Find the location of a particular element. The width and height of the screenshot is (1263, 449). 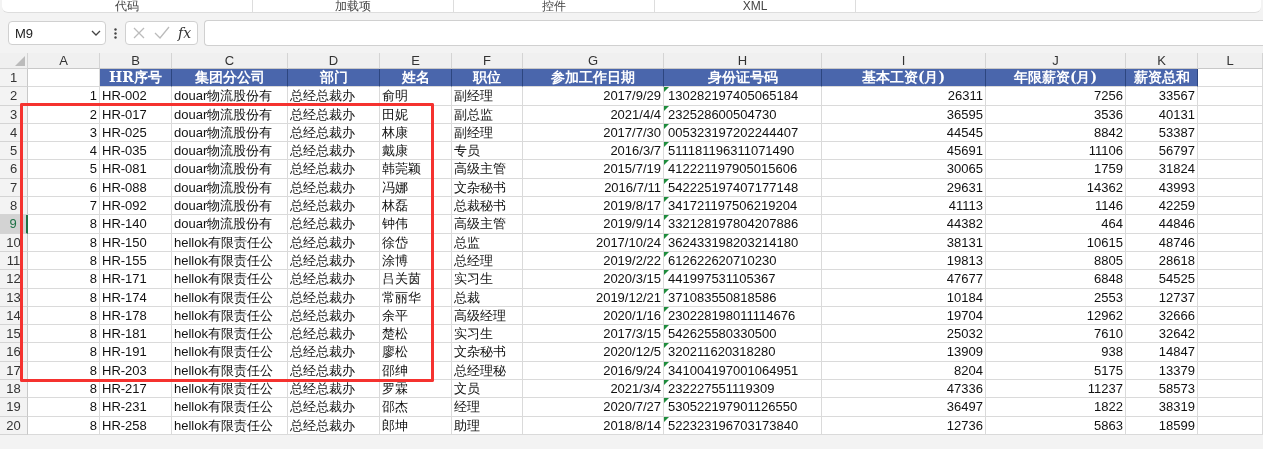

table-cell: 18599 is located at coordinates (1162, 425).